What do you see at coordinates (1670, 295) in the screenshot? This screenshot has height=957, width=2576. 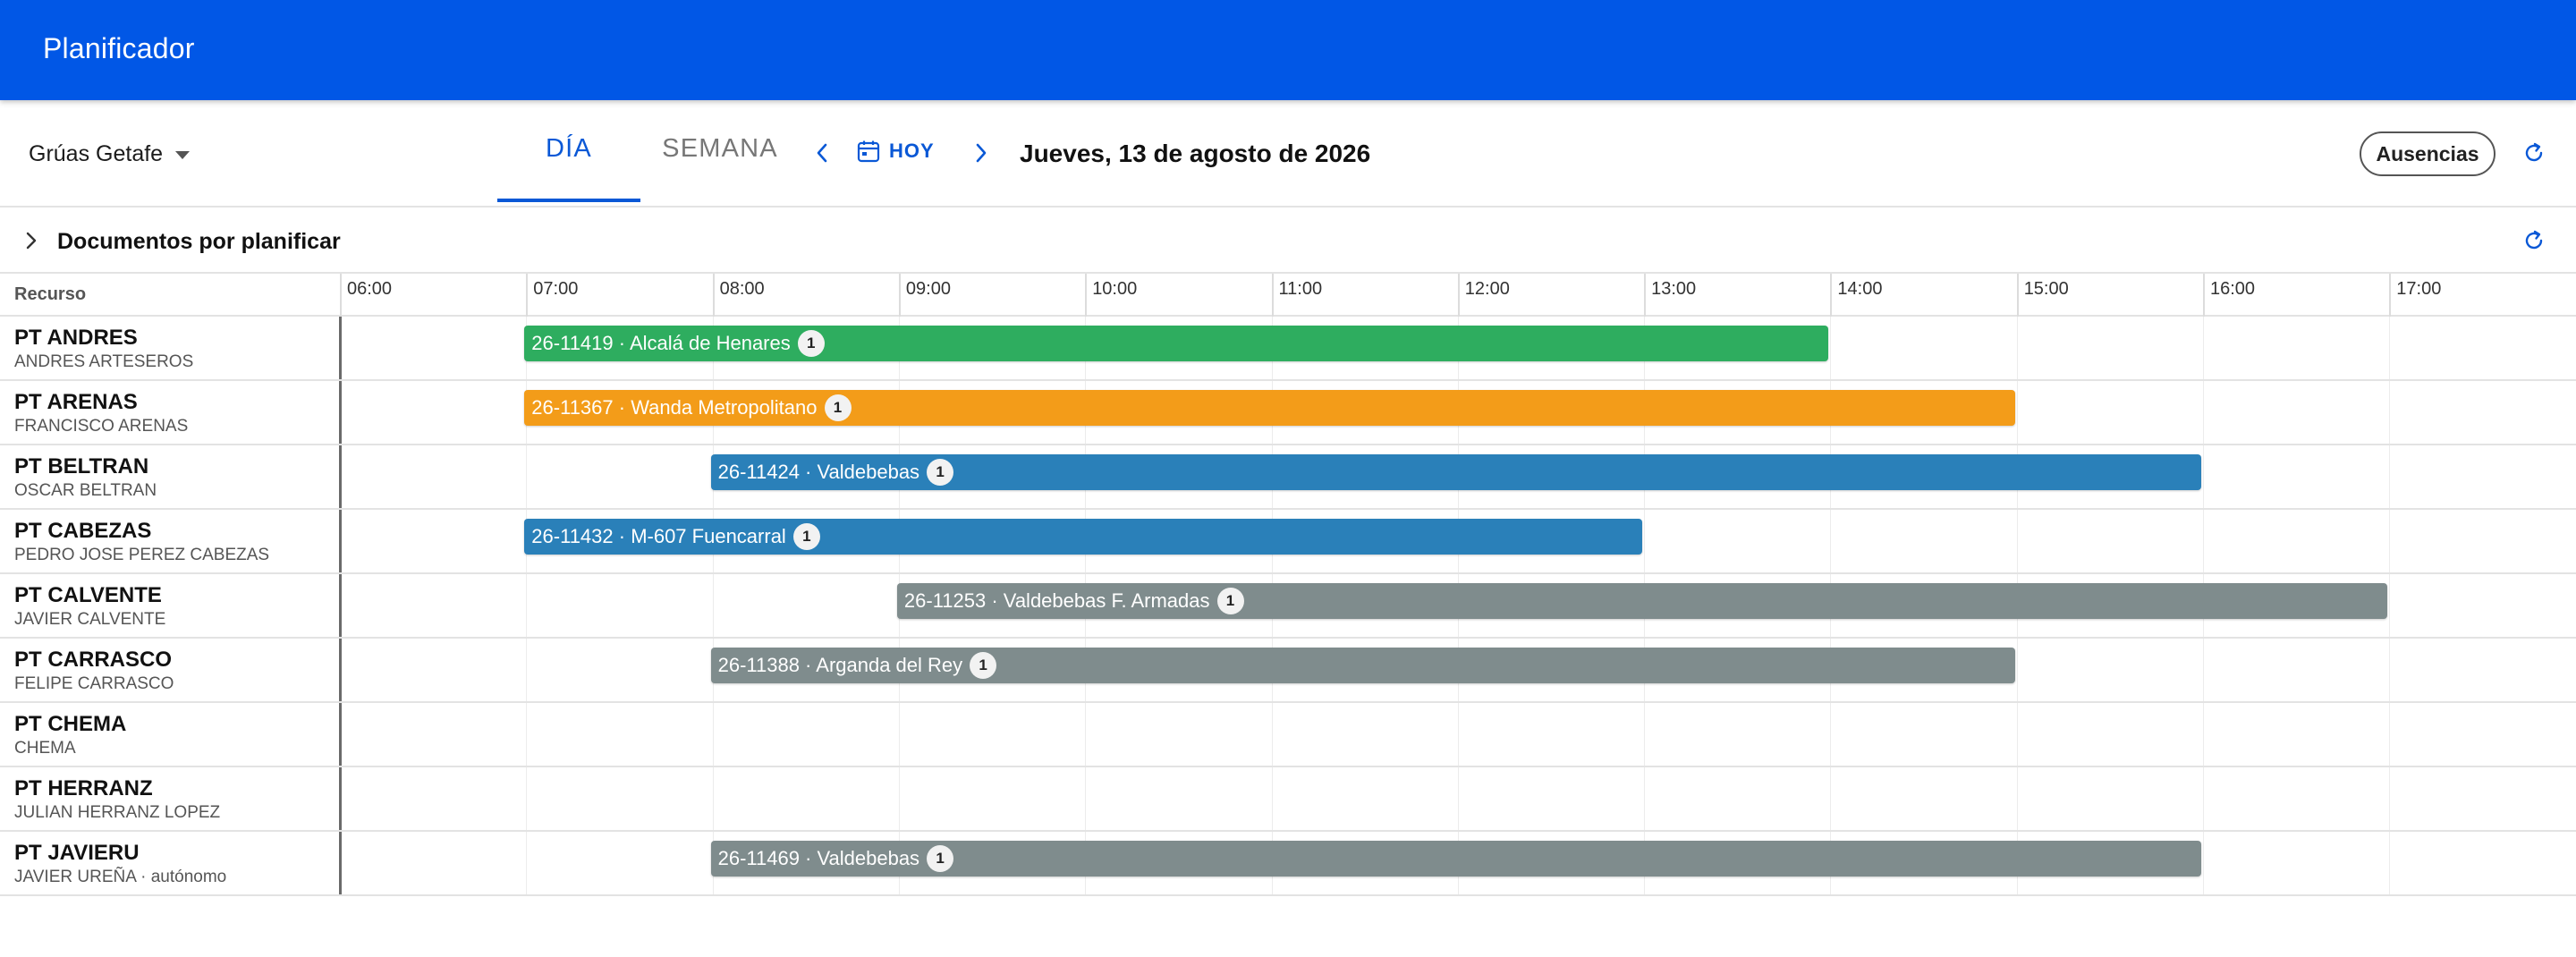 I see `hour-label: 13:00` at bounding box center [1670, 295].